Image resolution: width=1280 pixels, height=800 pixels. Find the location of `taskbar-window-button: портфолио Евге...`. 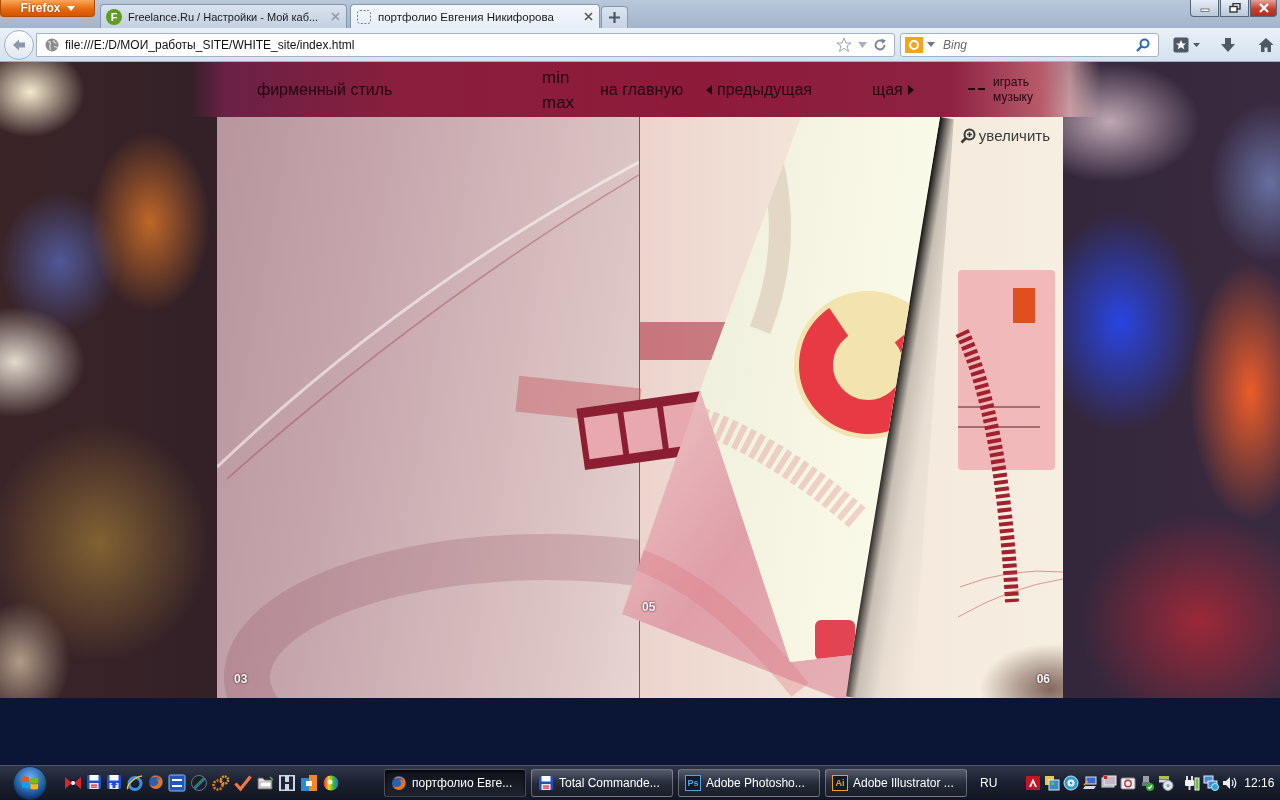

taskbar-window-button: портфолио Евге... is located at coordinates (455, 782).